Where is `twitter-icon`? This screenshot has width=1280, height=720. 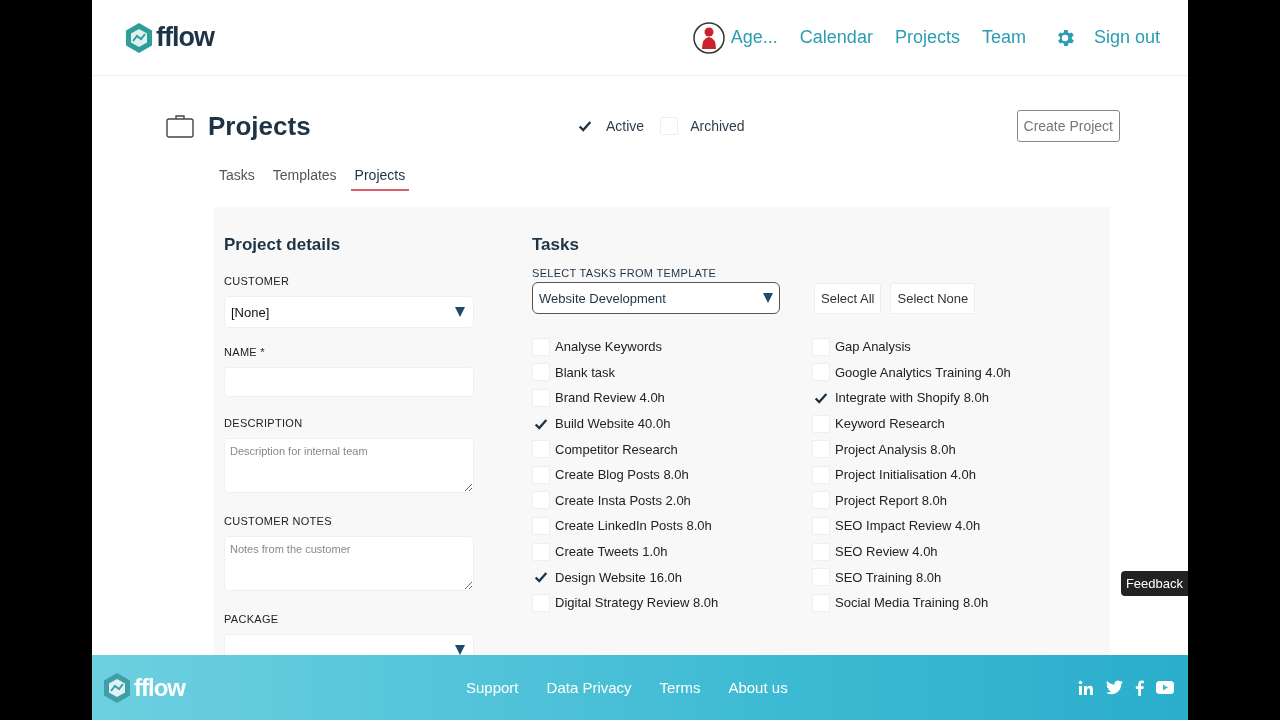 twitter-icon is located at coordinates (1114, 687).